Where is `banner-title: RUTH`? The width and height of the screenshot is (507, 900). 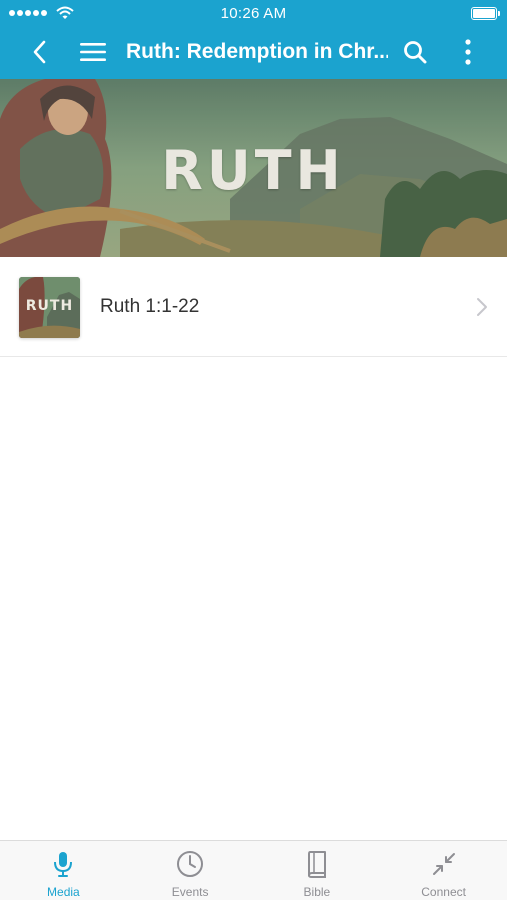 banner-title: RUTH is located at coordinates (253, 170).